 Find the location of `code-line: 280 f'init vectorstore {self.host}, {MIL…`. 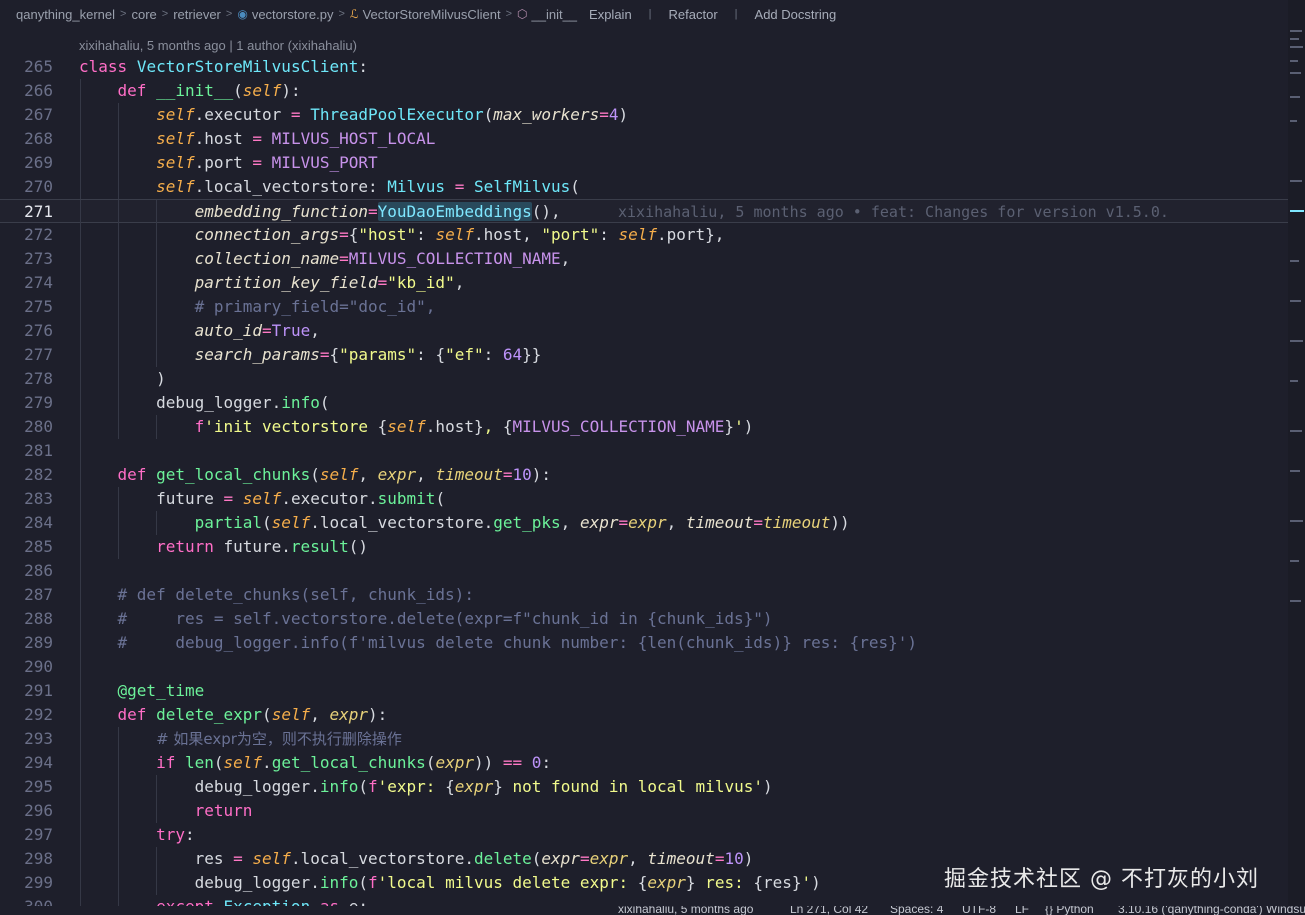

code-line: 280 f'init vectorstore {self.host}, {MIL… is located at coordinates (644, 427).